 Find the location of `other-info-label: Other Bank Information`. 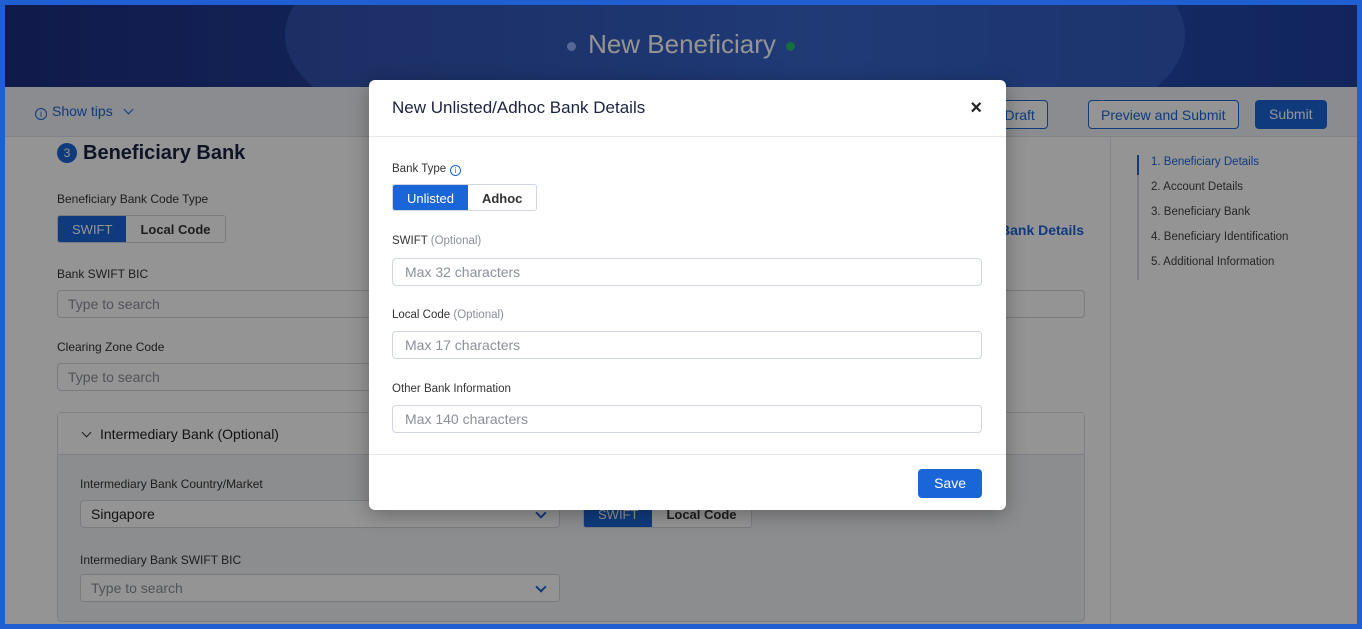

other-info-label: Other Bank Information is located at coordinates (451, 389).